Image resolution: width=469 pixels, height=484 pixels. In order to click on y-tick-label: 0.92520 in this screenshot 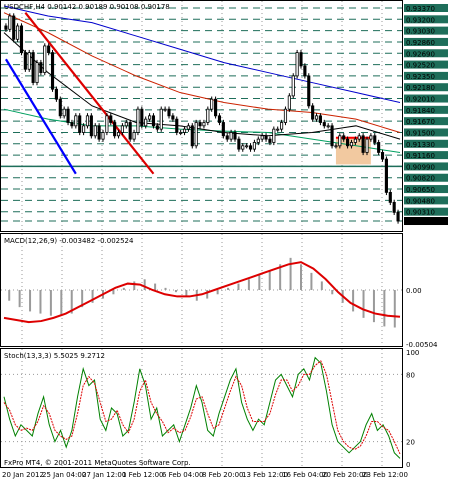, I will do `click(420, 66)`.